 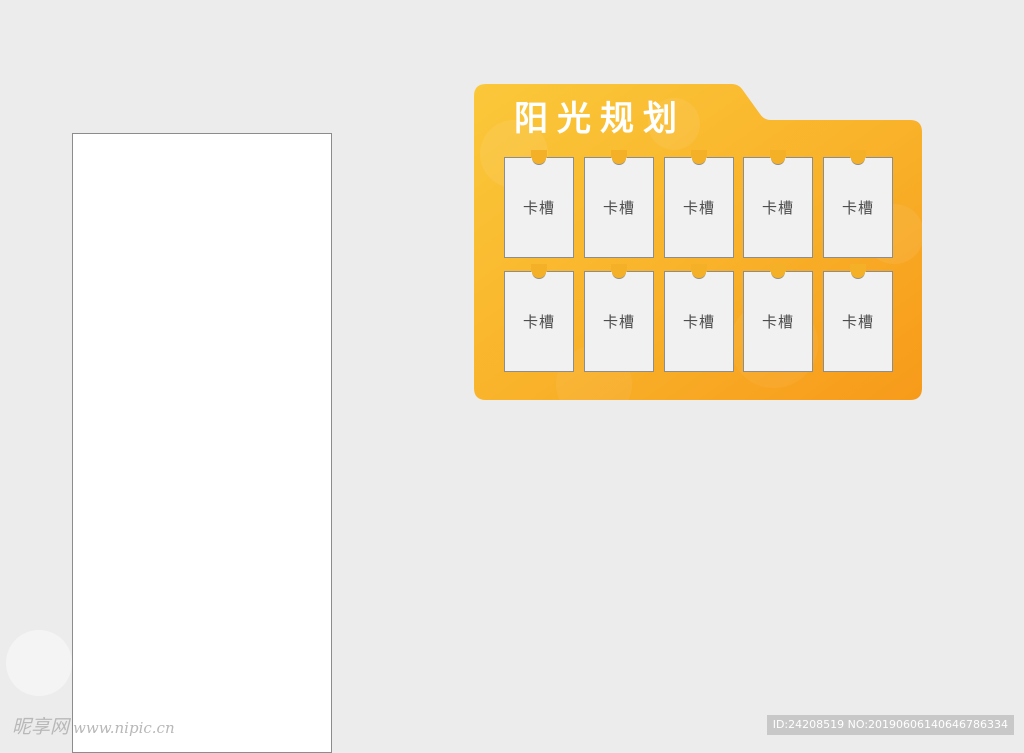 I want to click on decorative-circle, so click(x=39, y=663).